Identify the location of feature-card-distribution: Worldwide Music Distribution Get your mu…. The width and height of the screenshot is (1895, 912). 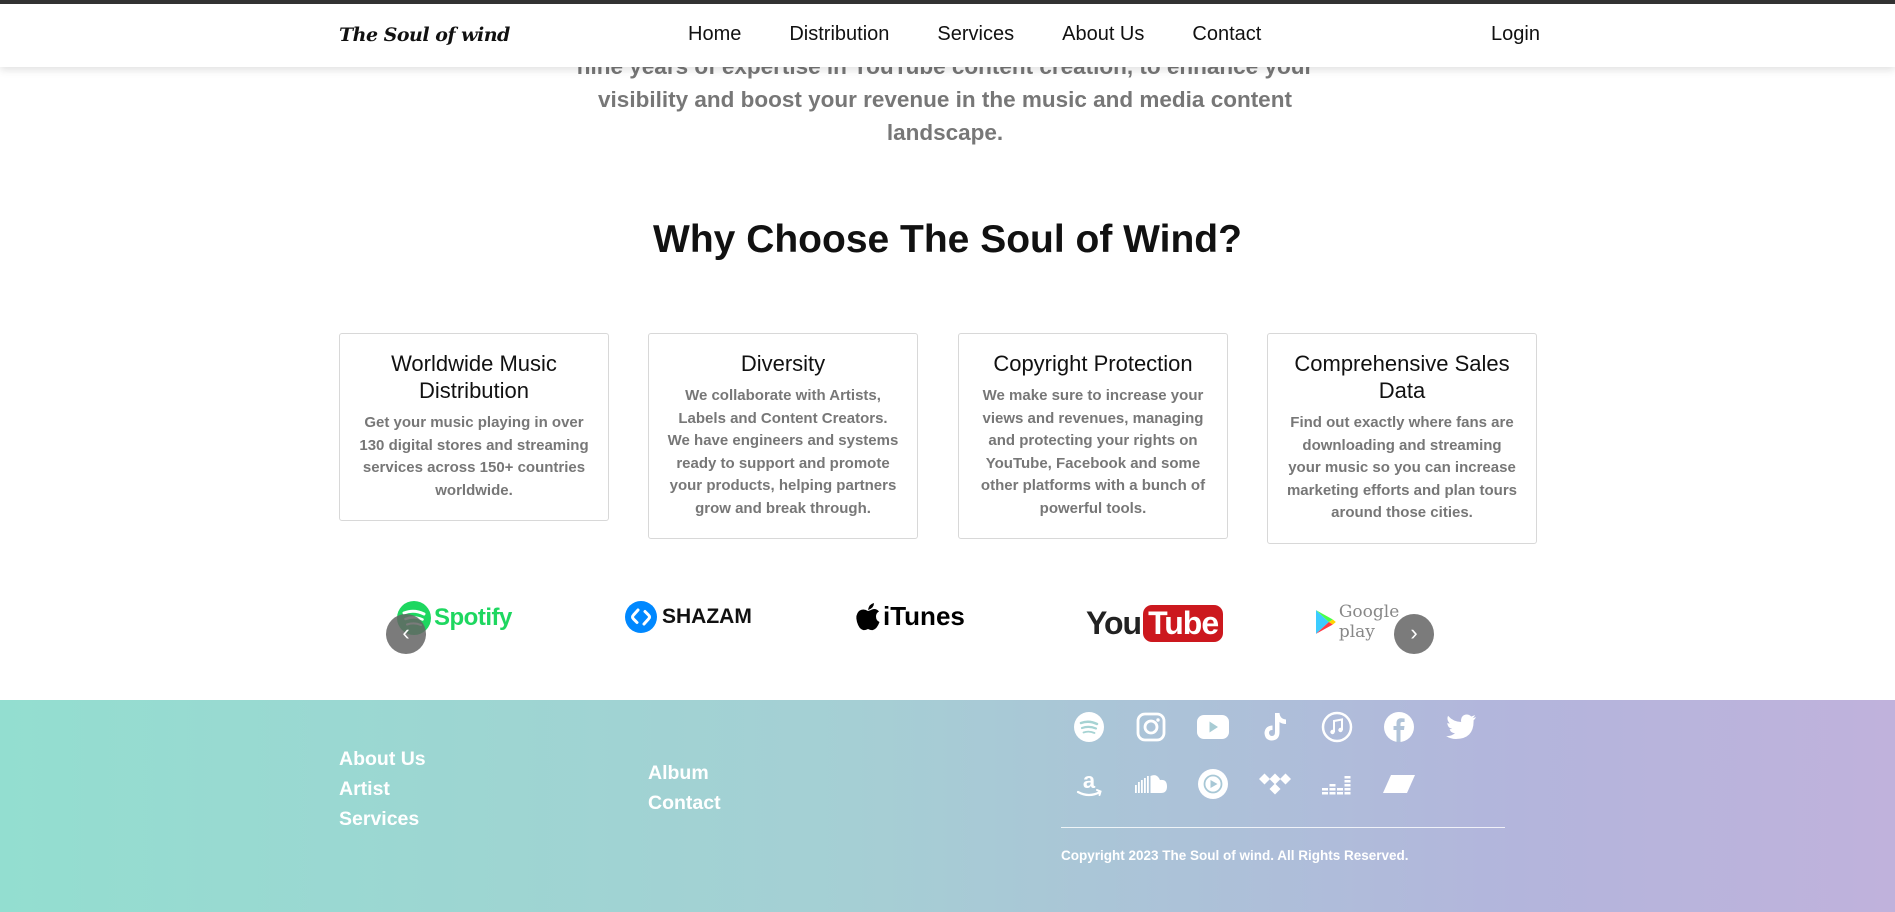
(474, 427).